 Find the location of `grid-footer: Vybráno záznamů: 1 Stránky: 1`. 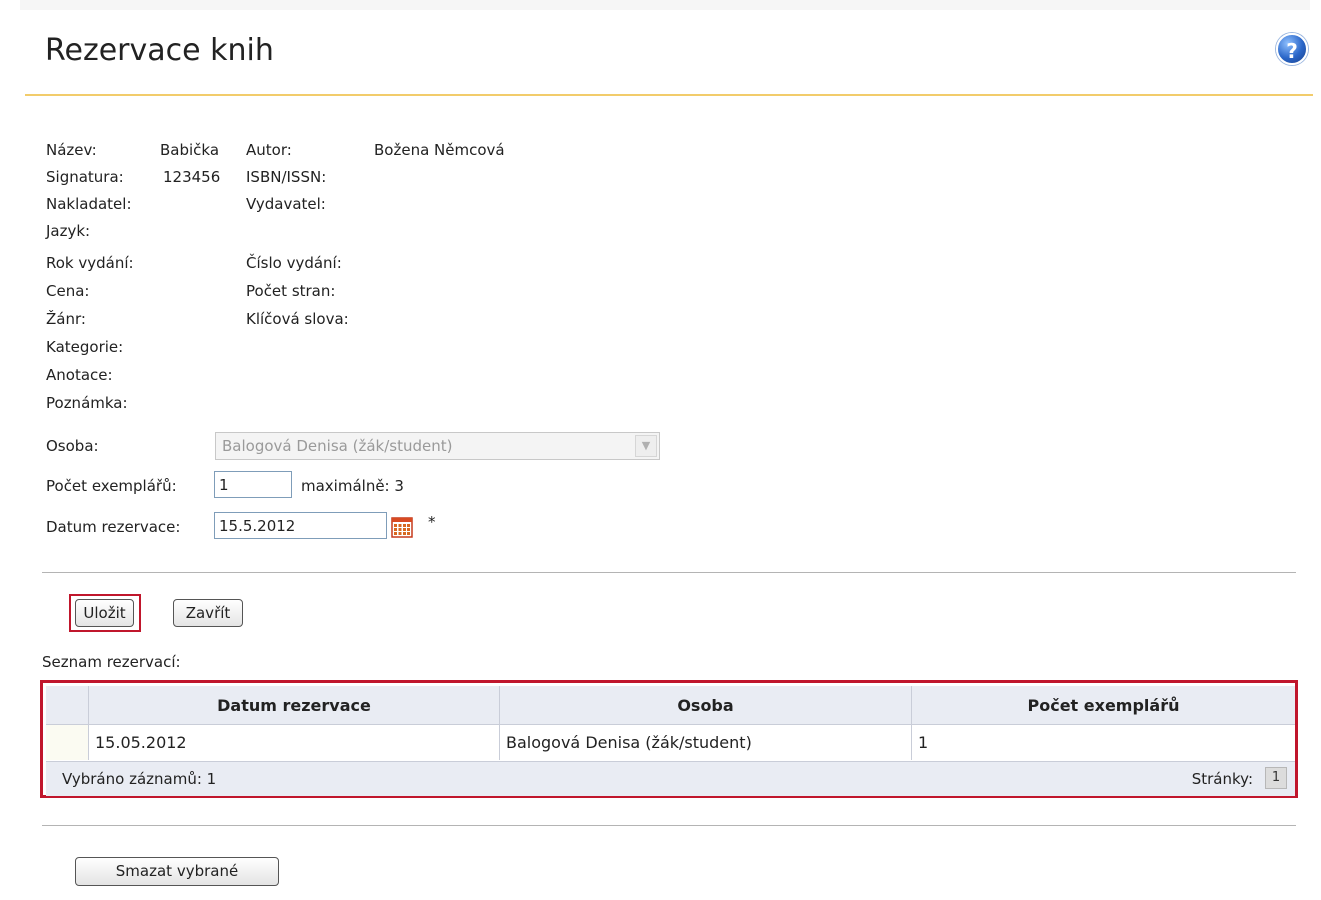

grid-footer: Vybráno záznamů: 1 Stránky: 1 is located at coordinates (670, 778).